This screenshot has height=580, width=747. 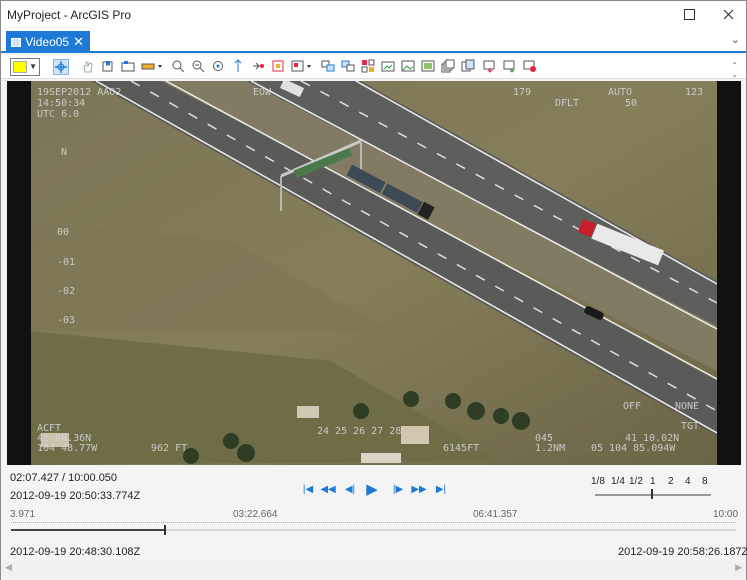 I want to click on layers-icon, so click(x=328, y=66).